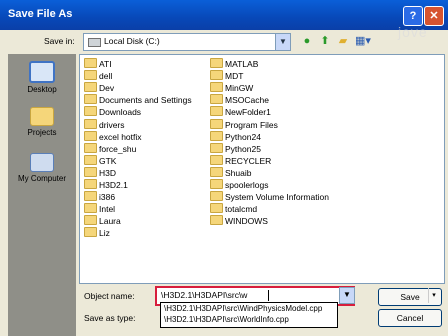 Image resolution: width=448 pixels, height=336 pixels. What do you see at coordinates (42, 168) in the screenshot?
I see `place-my-computer: My Computer` at bounding box center [42, 168].